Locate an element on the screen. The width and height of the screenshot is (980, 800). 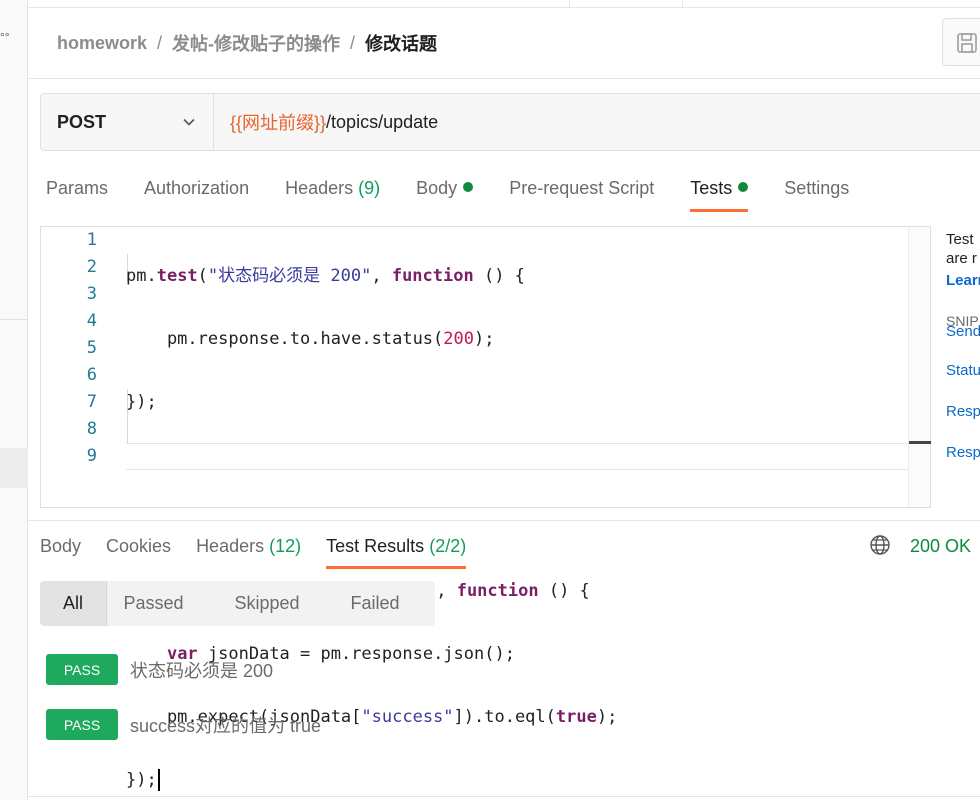
tab-settings: Settings is located at coordinates (816, 192).